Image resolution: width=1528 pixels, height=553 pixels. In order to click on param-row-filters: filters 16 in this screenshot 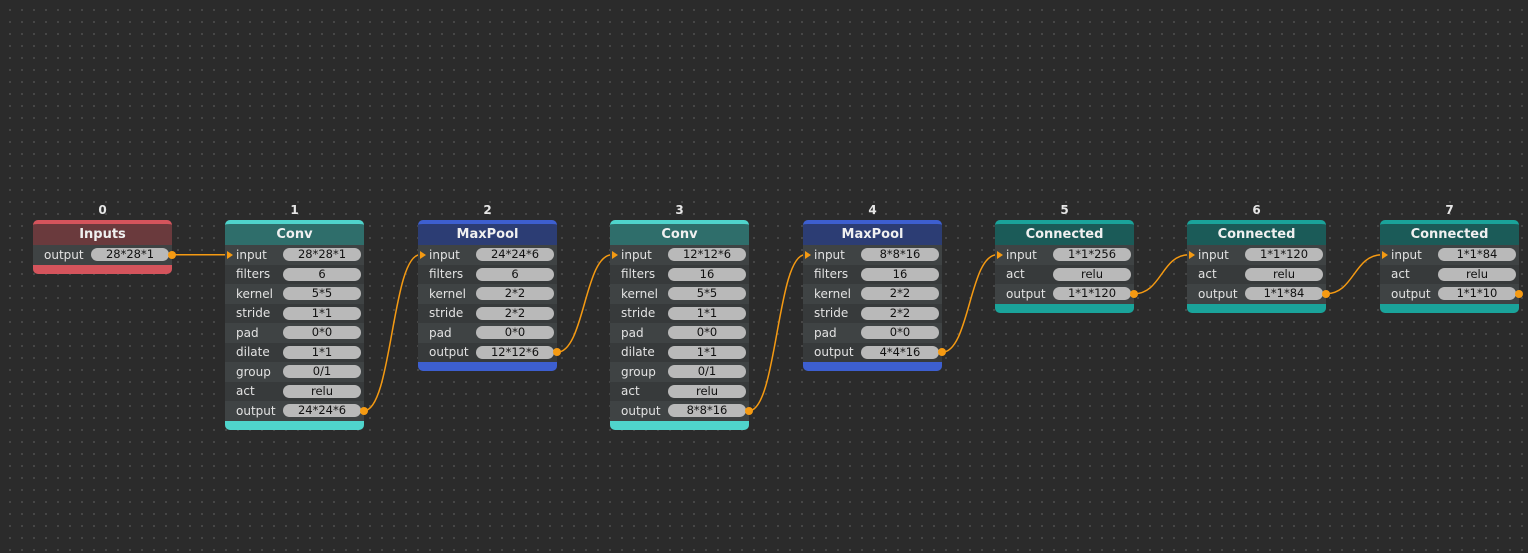, I will do `click(679, 274)`.